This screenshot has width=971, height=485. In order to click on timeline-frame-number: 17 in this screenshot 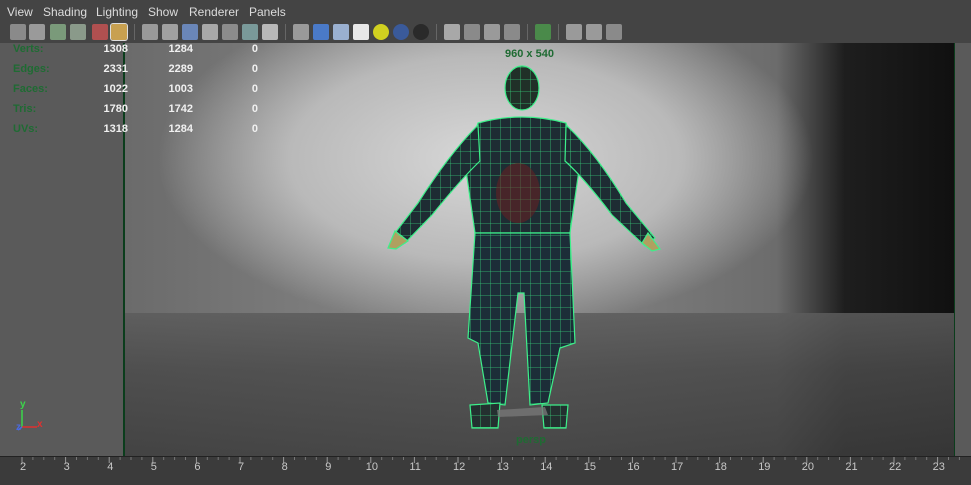, I will do `click(677, 467)`.